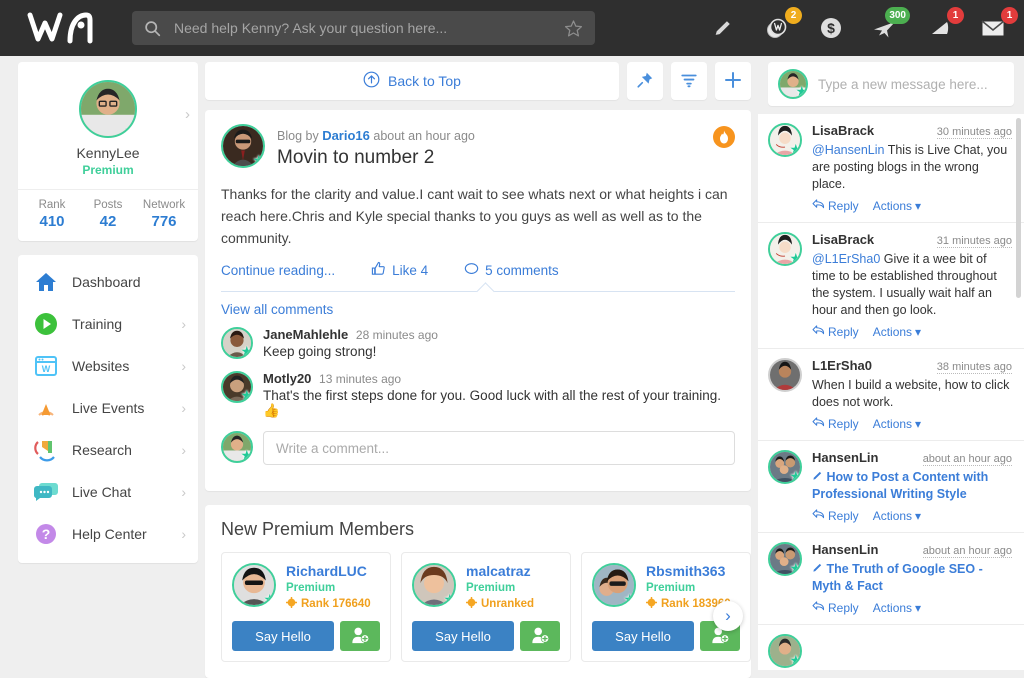  What do you see at coordinates (831, 28) in the screenshot?
I see `dollar-icon: $` at bounding box center [831, 28].